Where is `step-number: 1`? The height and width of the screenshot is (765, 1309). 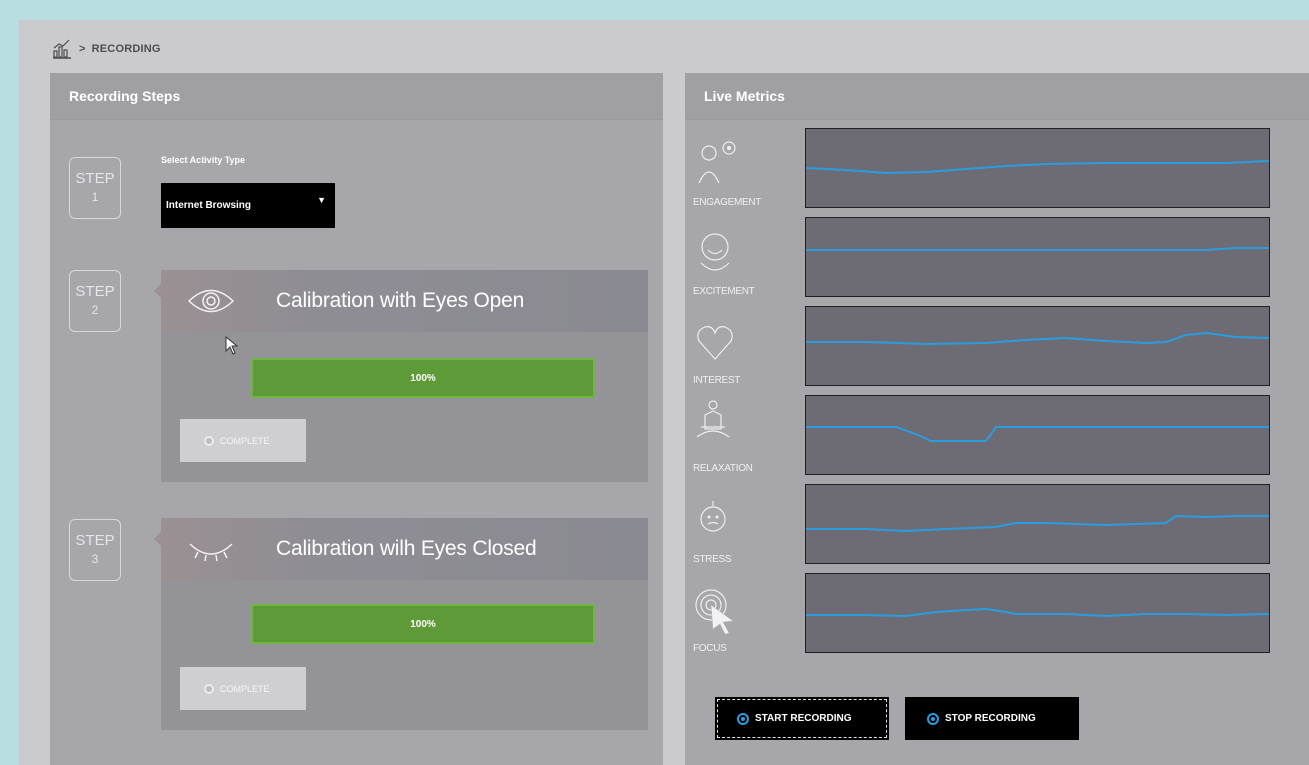
step-number: 1 is located at coordinates (95, 197).